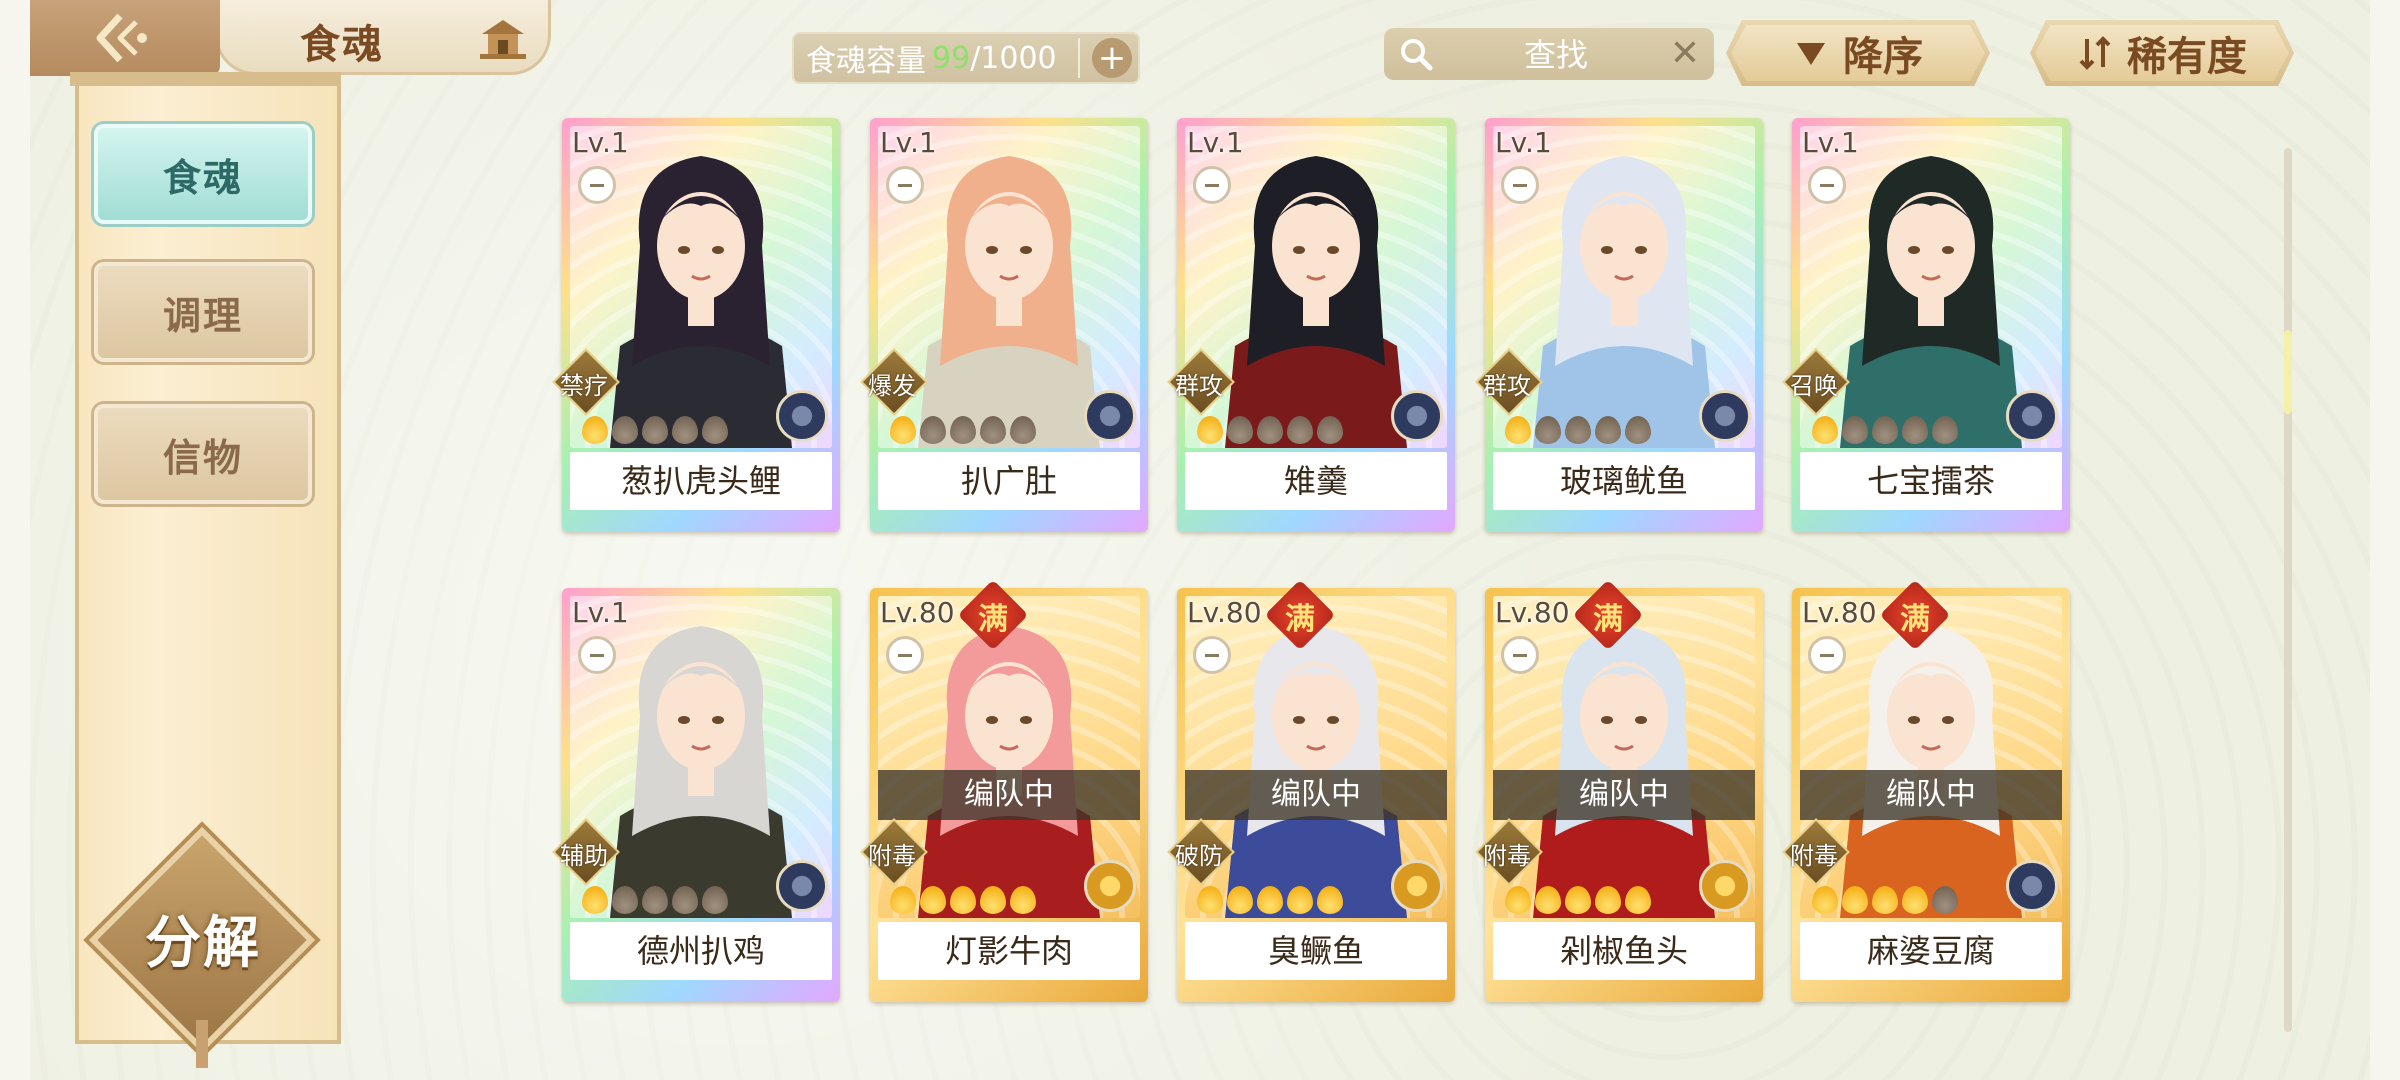 Image resolution: width=2400 pixels, height=1080 pixels. Describe the element at coordinates (203, 174) in the screenshot. I see `tab-food-soul: 食魂` at that location.